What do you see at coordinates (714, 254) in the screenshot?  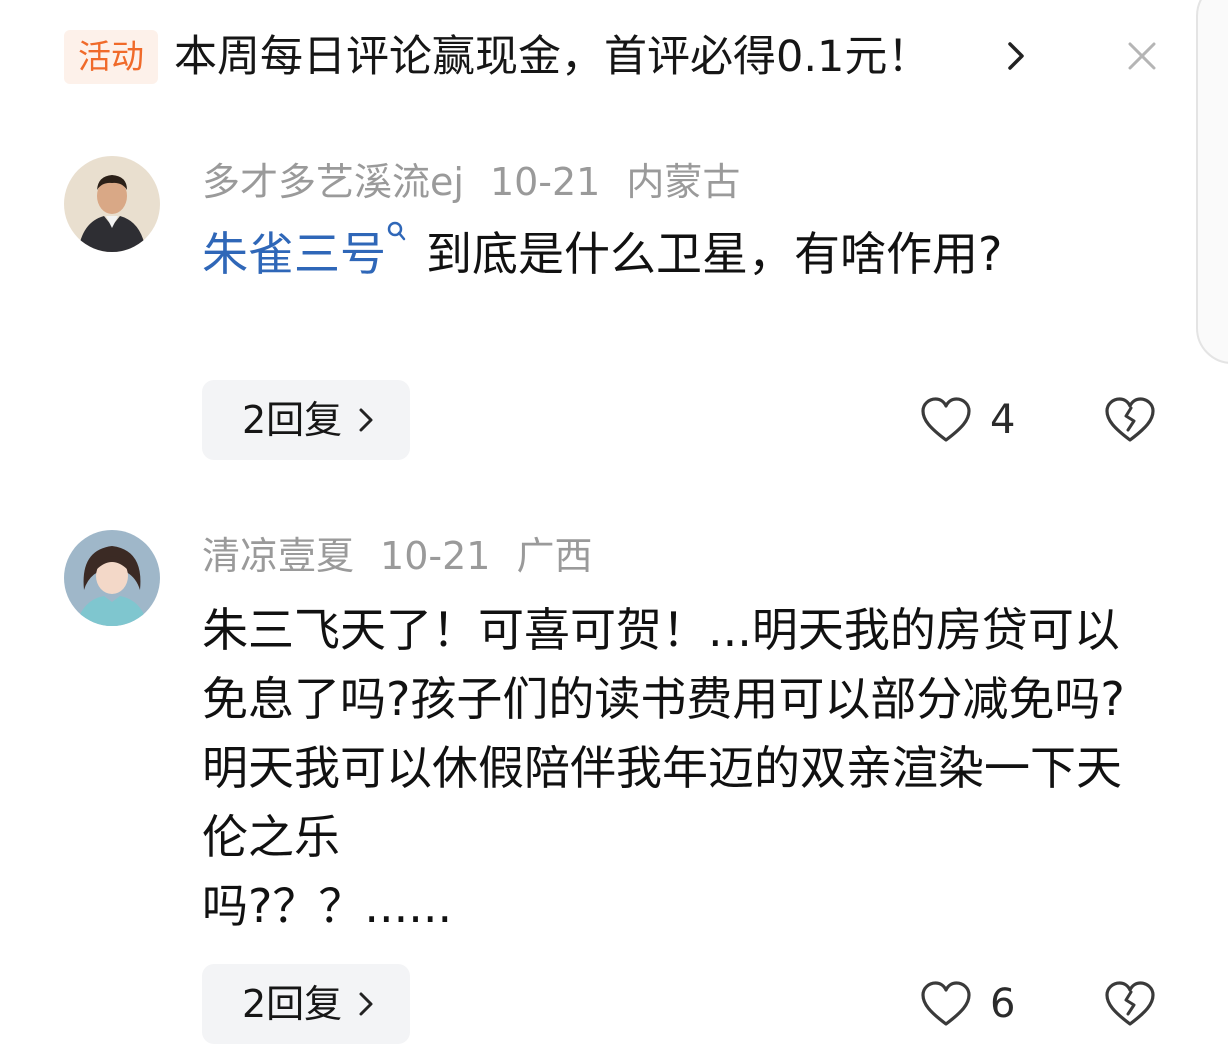 I see `comment-body: 到底是什么卫星，有啥作用?` at bounding box center [714, 254].